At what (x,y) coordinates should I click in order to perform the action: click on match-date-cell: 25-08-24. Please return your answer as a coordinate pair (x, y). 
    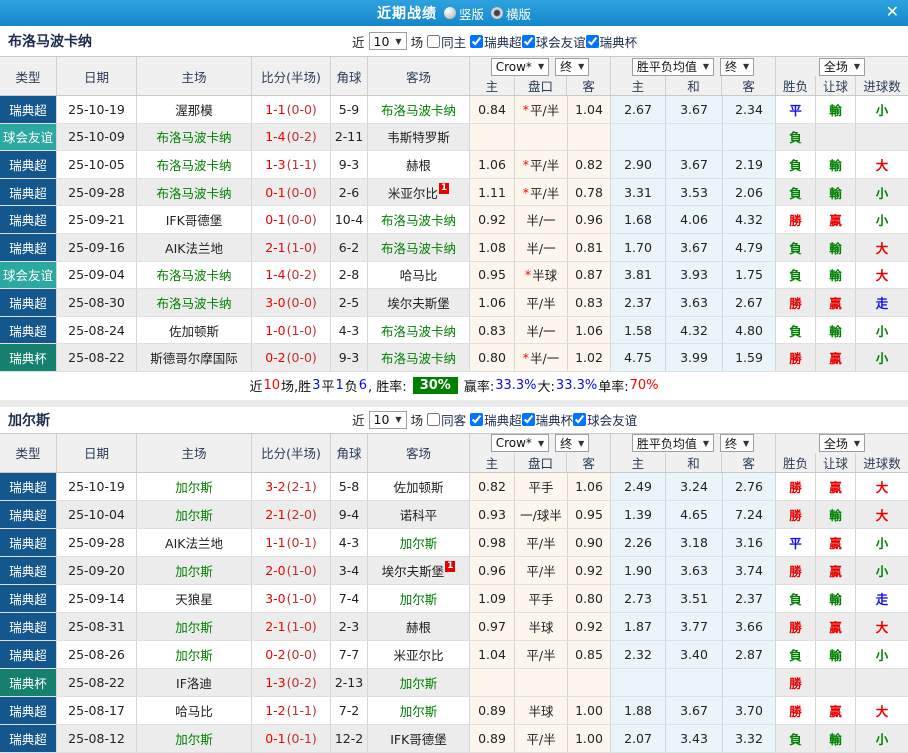
    Looking at the image, I should click on (97, 330).